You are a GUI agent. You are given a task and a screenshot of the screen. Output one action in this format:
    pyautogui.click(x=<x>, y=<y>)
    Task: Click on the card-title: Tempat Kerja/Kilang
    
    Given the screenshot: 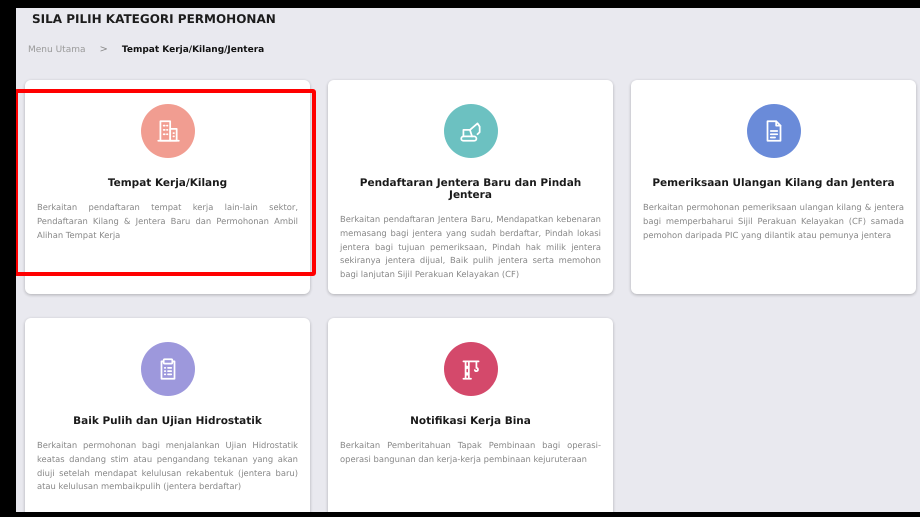 What is the action you would take?
    pyautogui.click(x=168, y=183)
    